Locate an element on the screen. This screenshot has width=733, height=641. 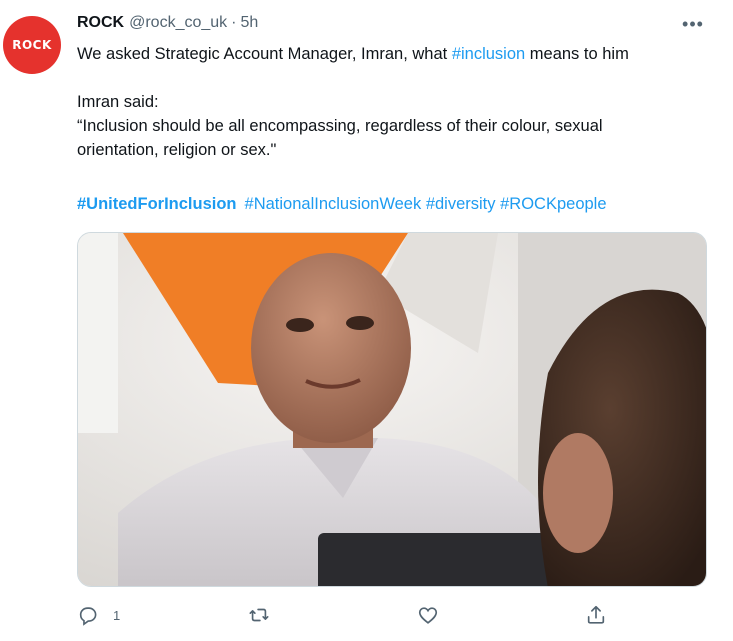
share-icon is located at coordinates (596, 614).